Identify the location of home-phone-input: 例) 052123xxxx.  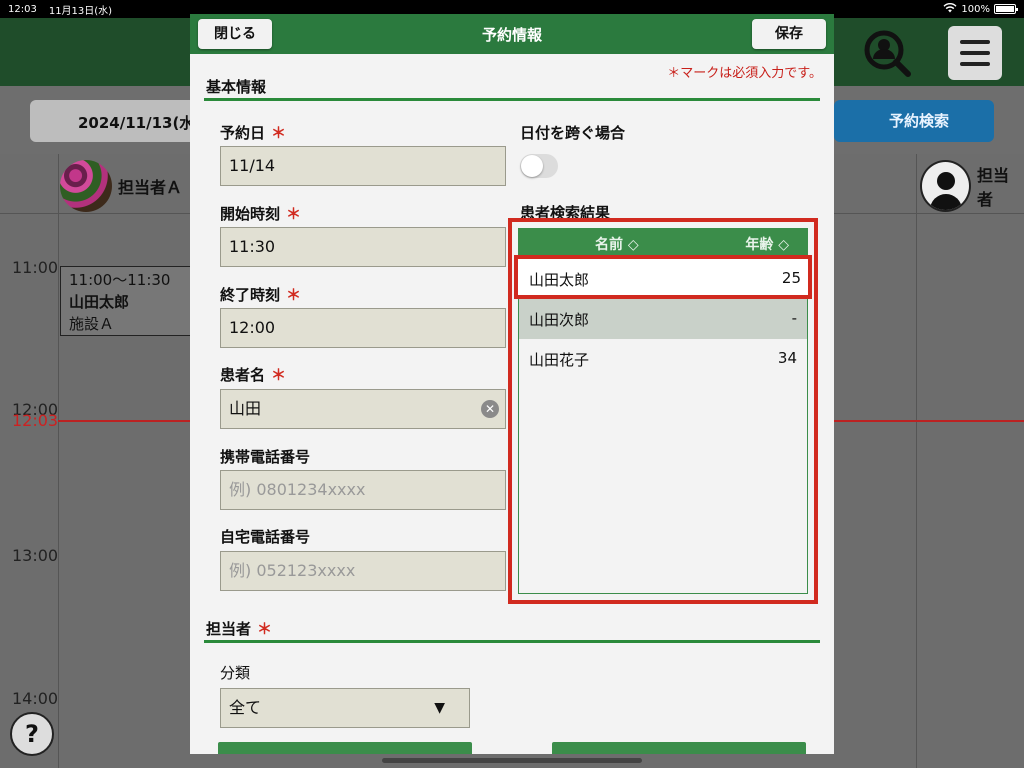
(363, 571).